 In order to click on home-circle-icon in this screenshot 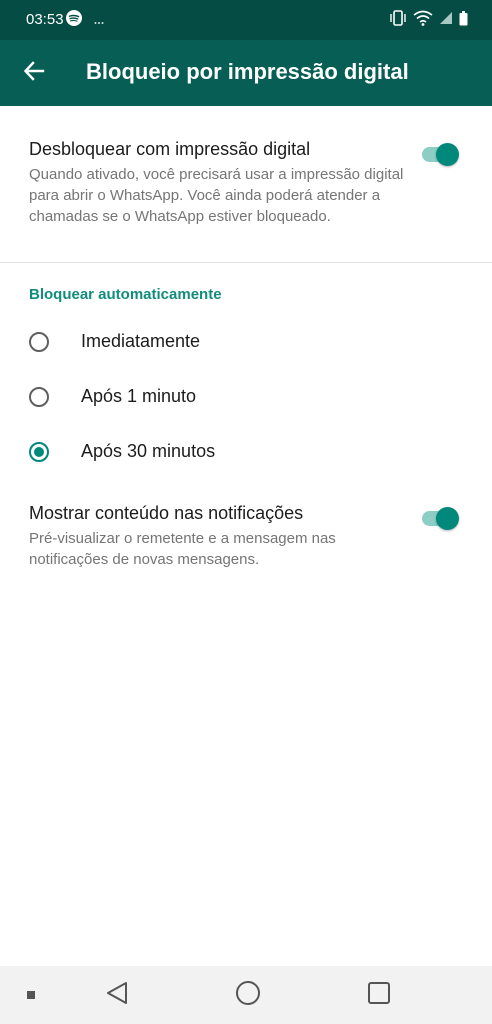, I will do `click(248, 995)`.